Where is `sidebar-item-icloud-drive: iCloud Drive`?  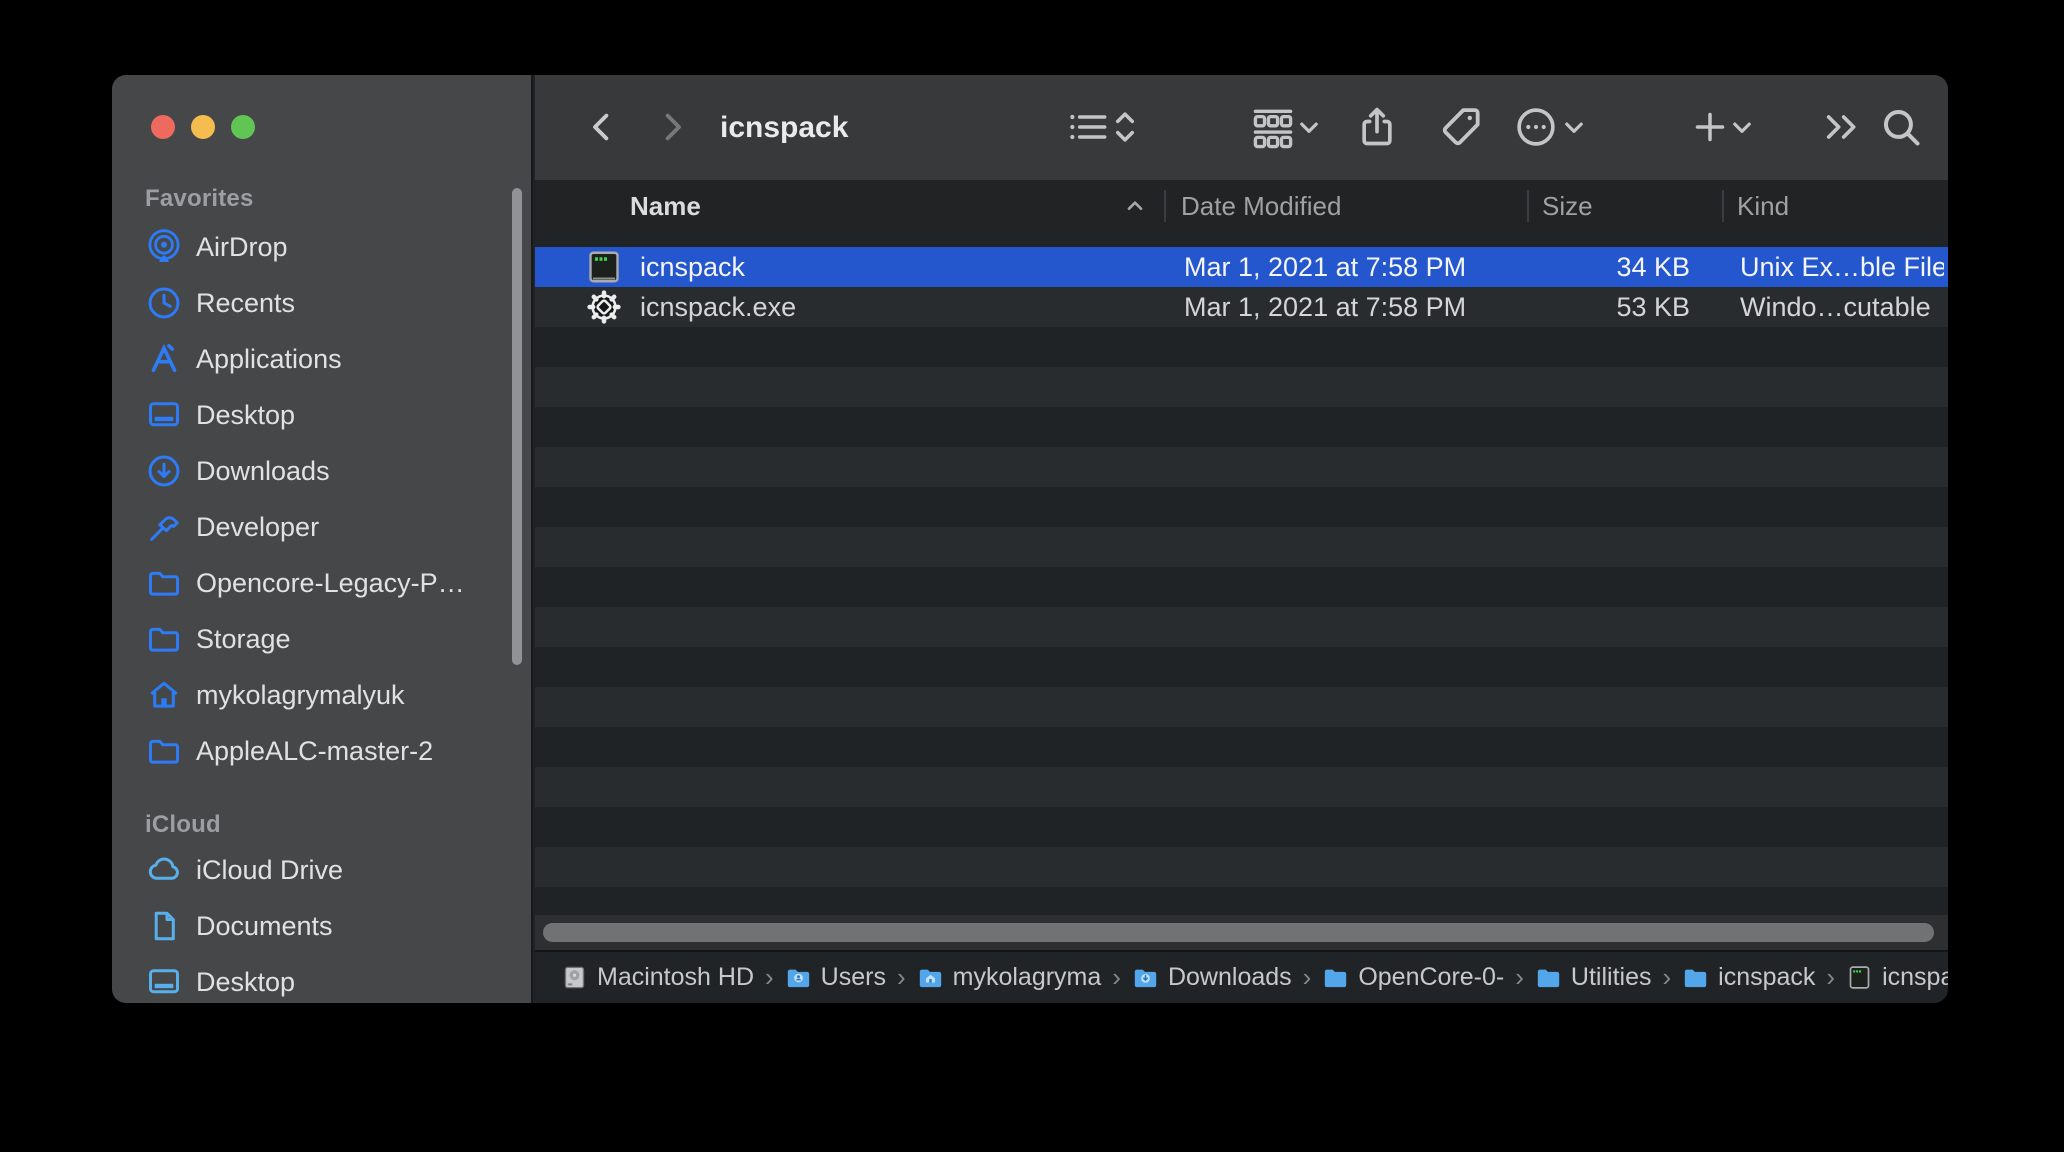 sidebar-item-icloud-drive: iCloud Drive is located at coordinates (321, 870).